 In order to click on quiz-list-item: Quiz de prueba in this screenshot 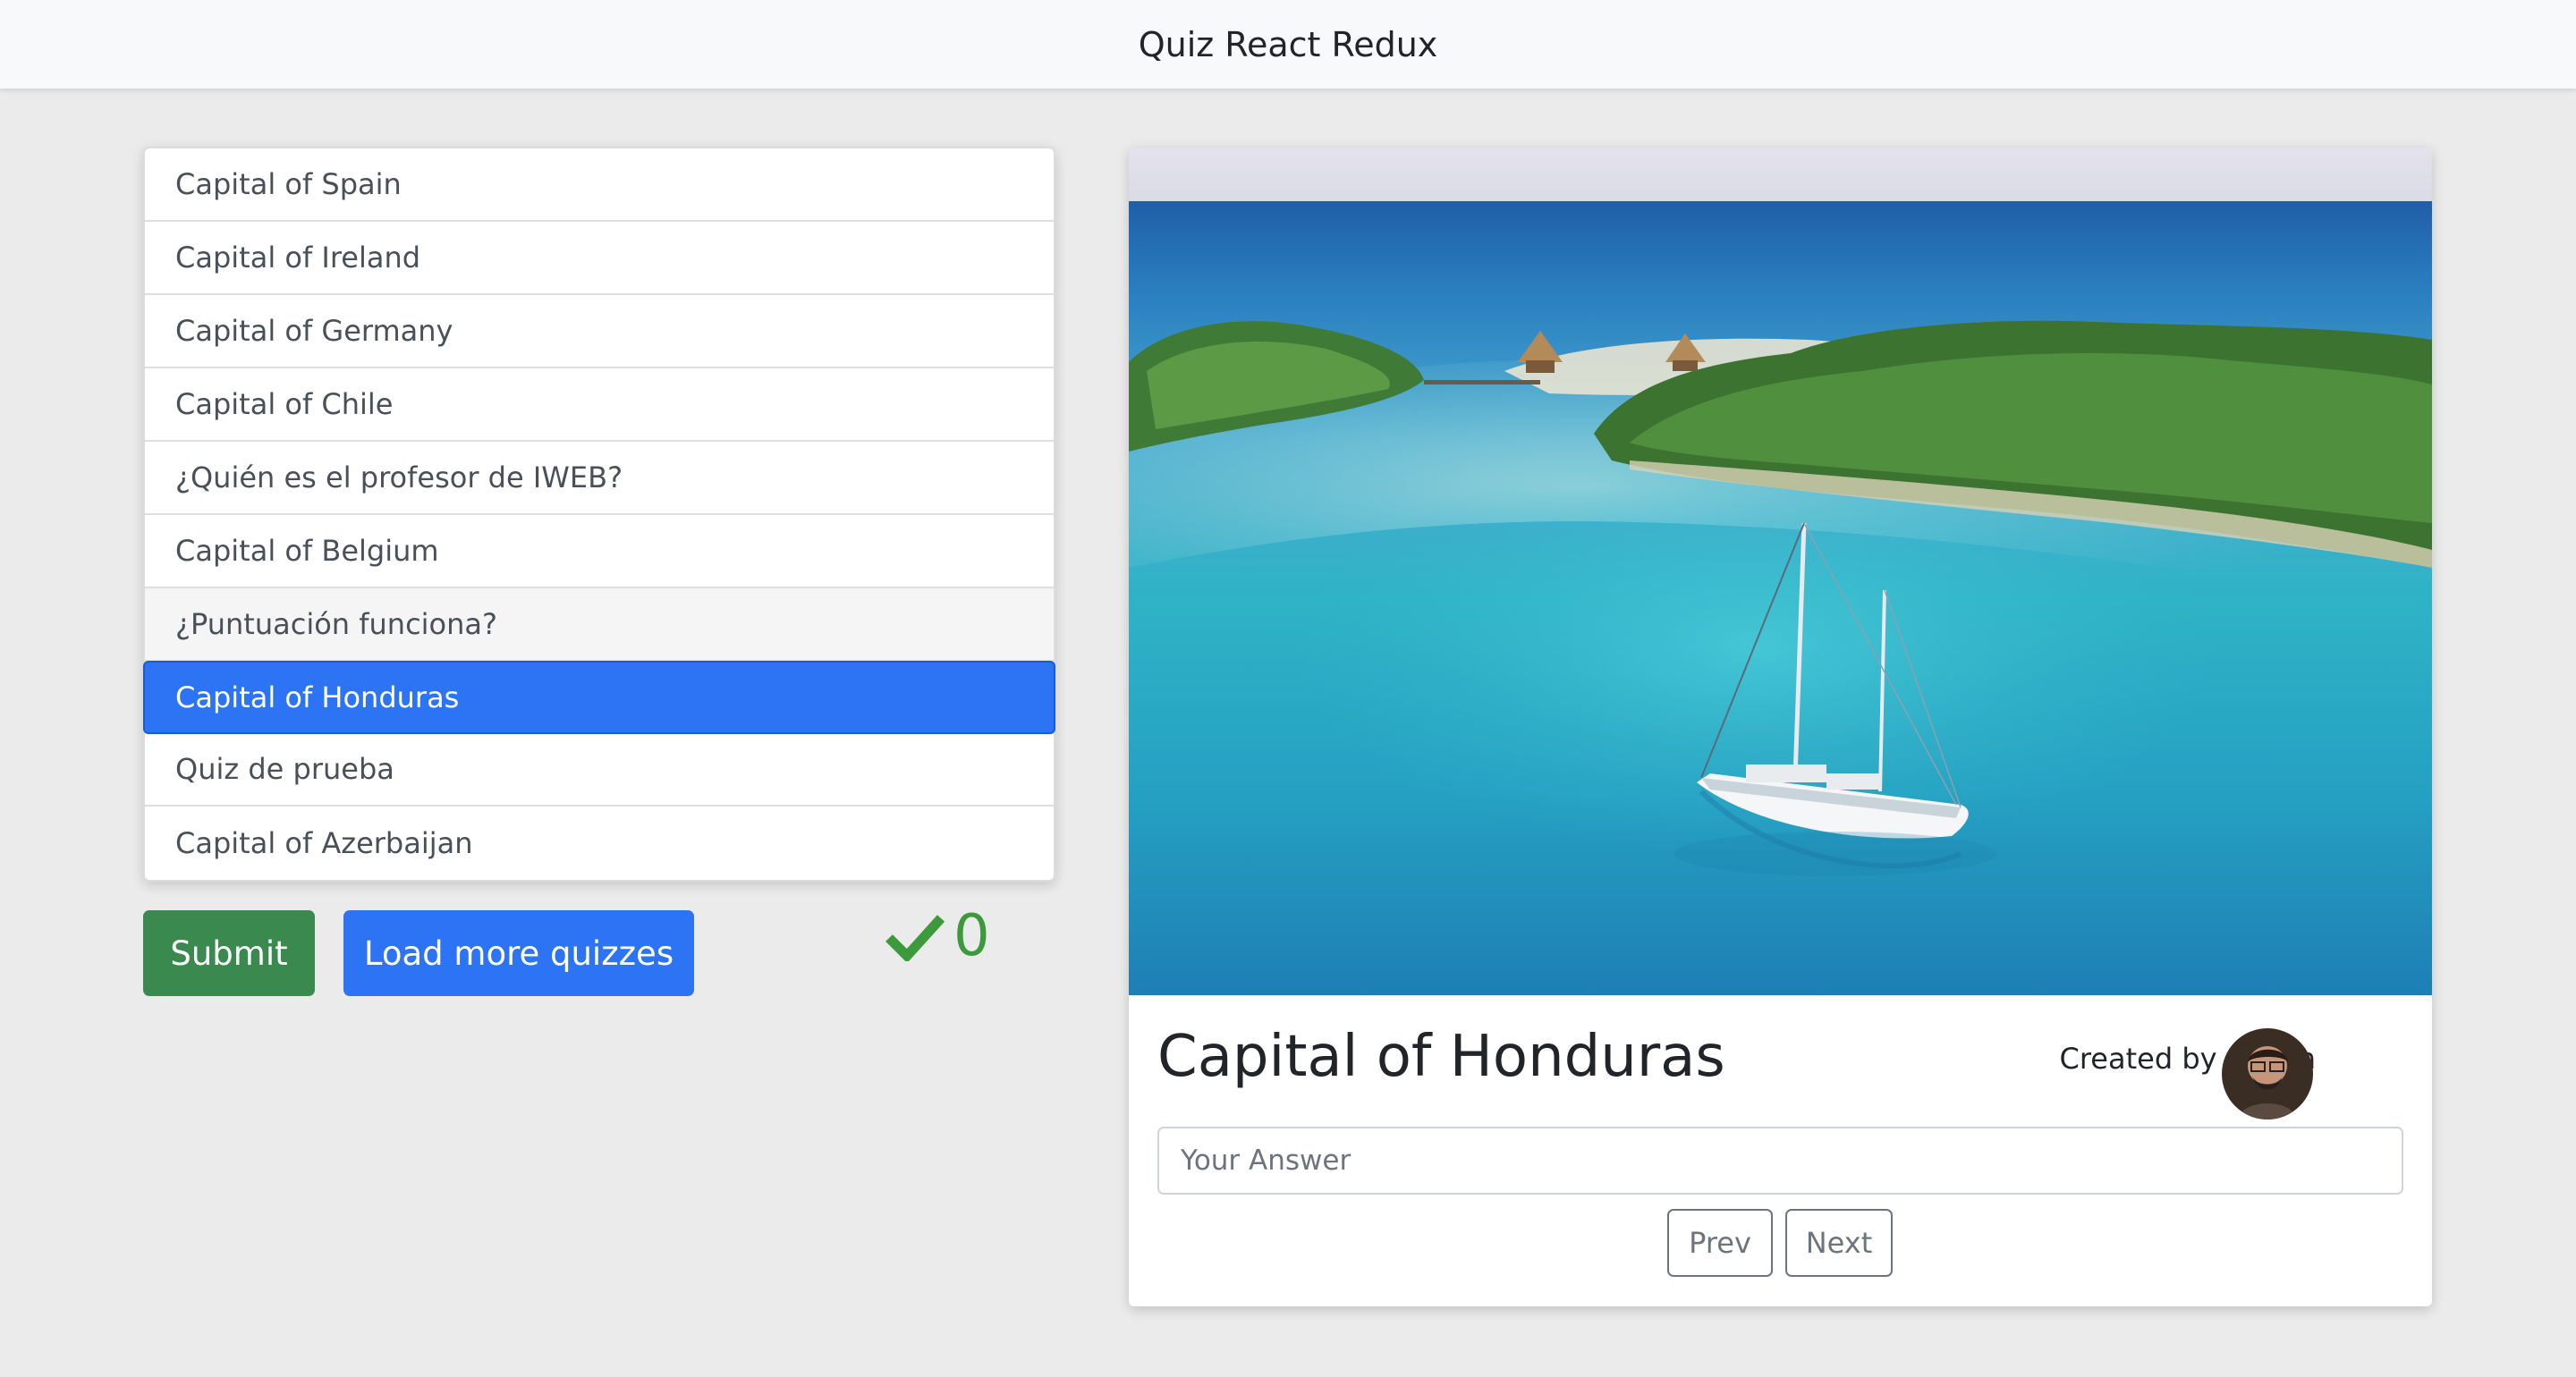, I will do `click(599, 770)`.